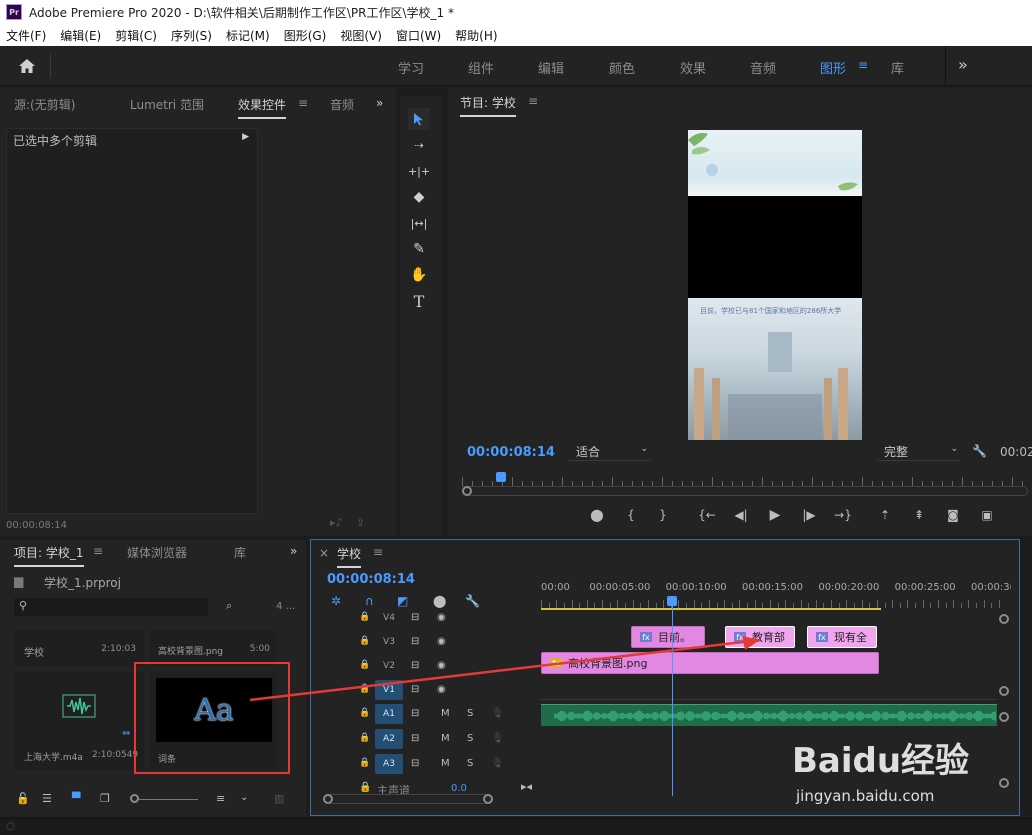 The image size is (1032, 835). I want to click on baidu-watermark: Baidu经验 jingyan.baidu.com, so click(905, 770).